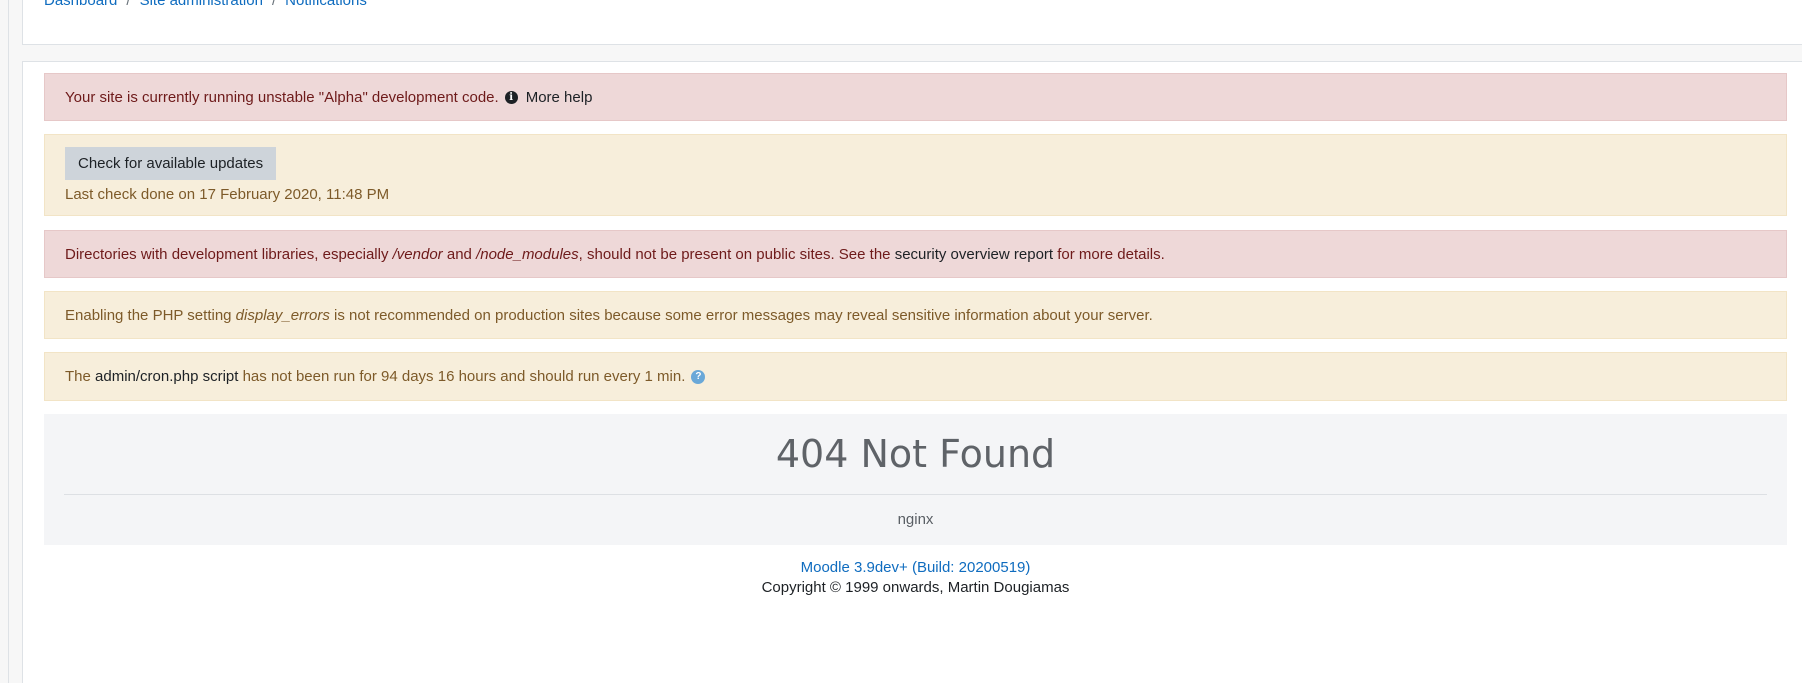 The width and height of the screenshot is (1802, 683). Describe the element at coordinates (326, 4) in the screenshot. I see `breadcrumb-item-notifications: Notifications` at that location.